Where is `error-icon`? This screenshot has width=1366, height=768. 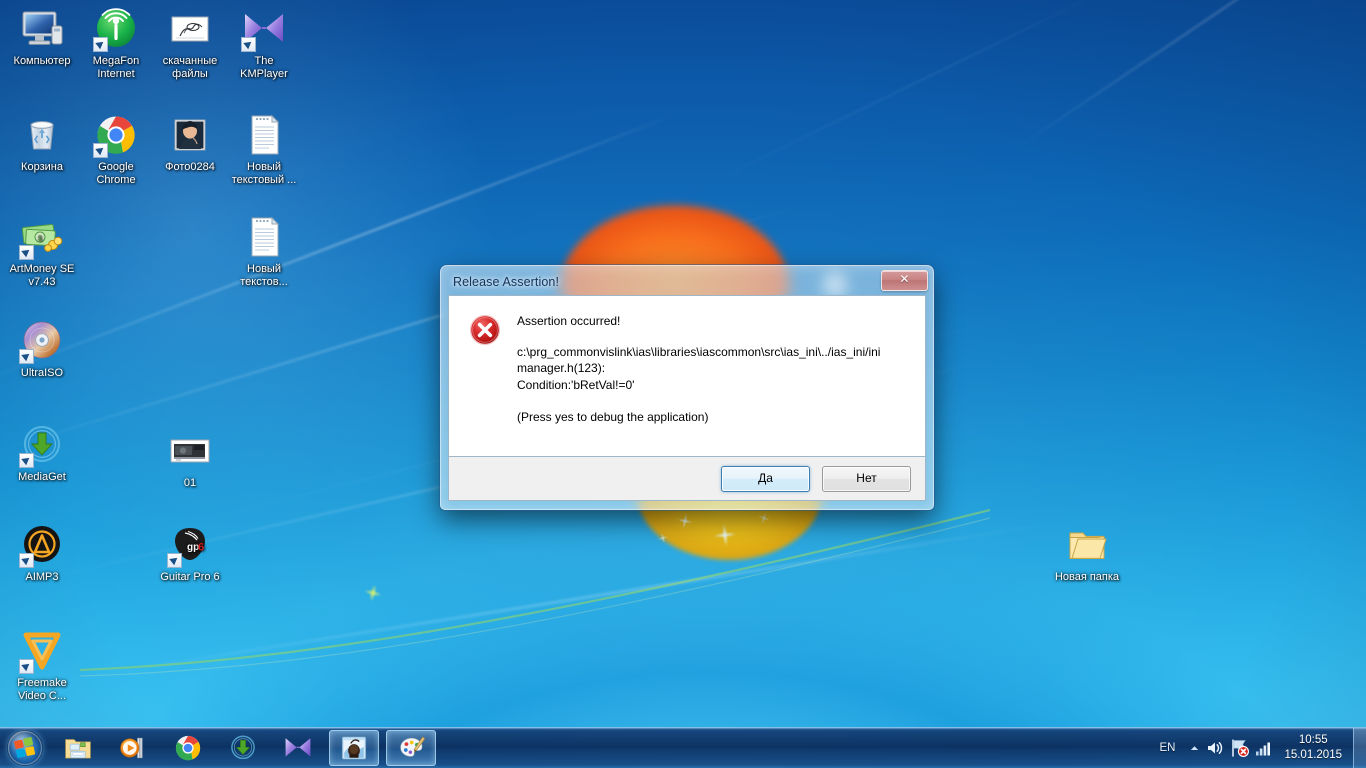
error-icon is located at coordinates (485, 330).